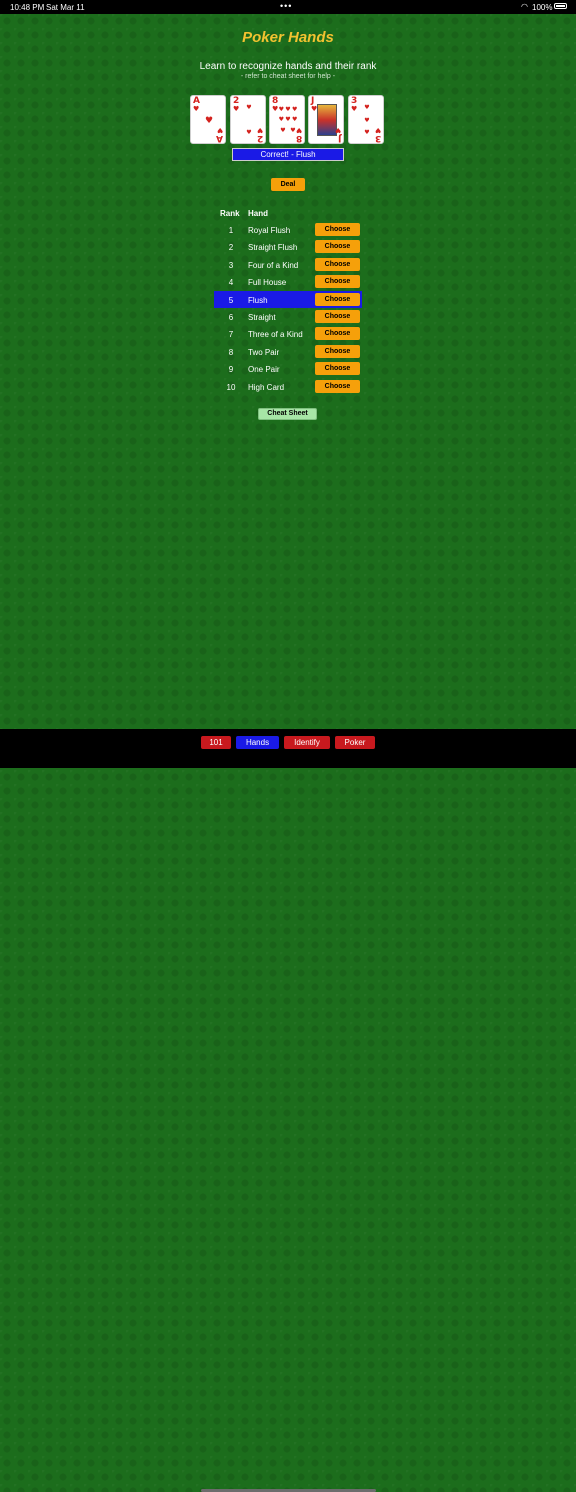 The image size is (576, 1492). What do you see at coordinates (288, 184) in the screenshot?
I see `deal-button: Deal` at bounding box center [288, 184].